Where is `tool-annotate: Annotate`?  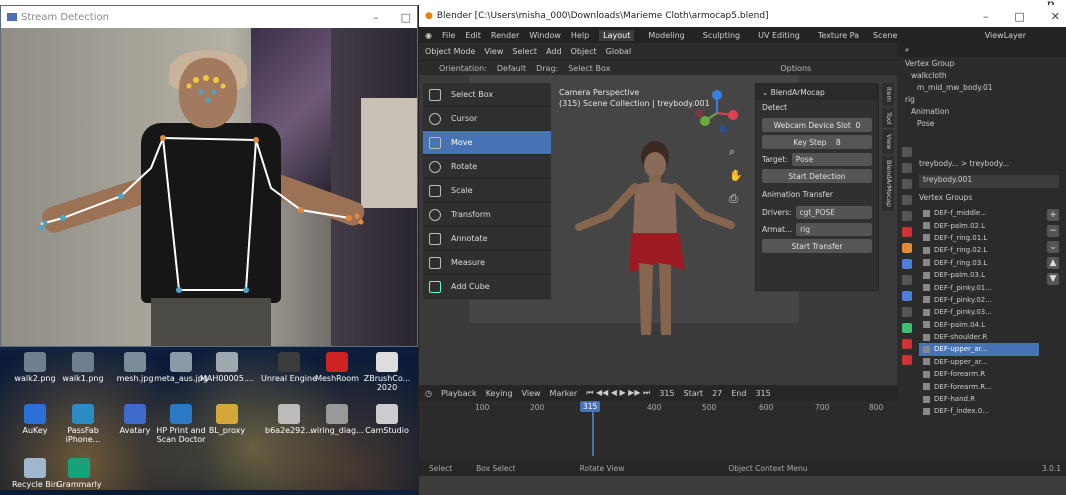
tool-annotate: Annotate is located at coordinates (487, 239).